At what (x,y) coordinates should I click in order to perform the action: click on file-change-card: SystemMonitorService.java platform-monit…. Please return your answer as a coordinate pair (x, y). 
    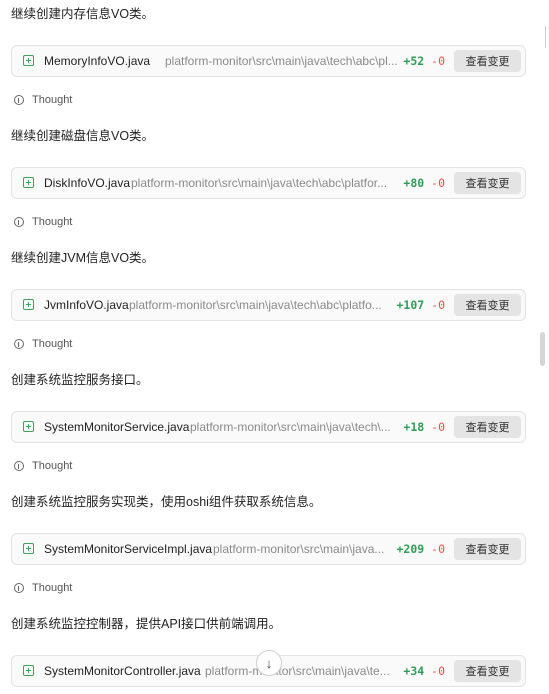
    Looking at the image, I should click on (268, 427).